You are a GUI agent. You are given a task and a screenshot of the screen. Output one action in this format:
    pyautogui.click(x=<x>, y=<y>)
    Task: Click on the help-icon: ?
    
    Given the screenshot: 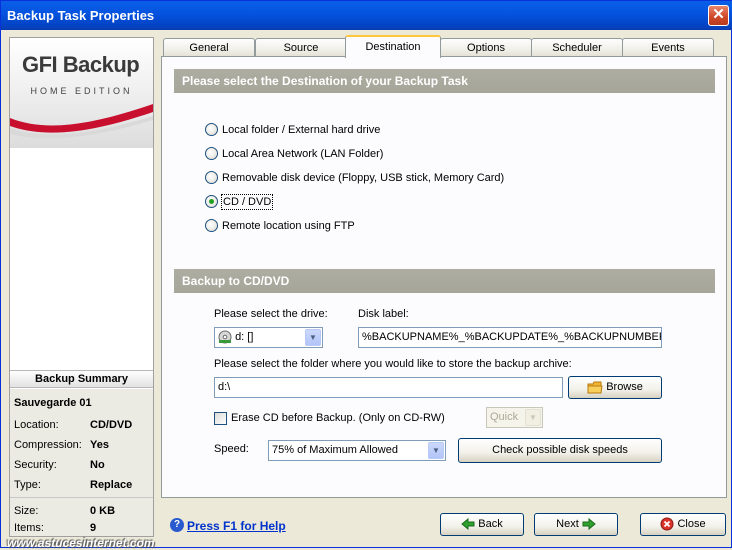 What is the action you would take?
    pyautogui.click(x=177, y=525)
    